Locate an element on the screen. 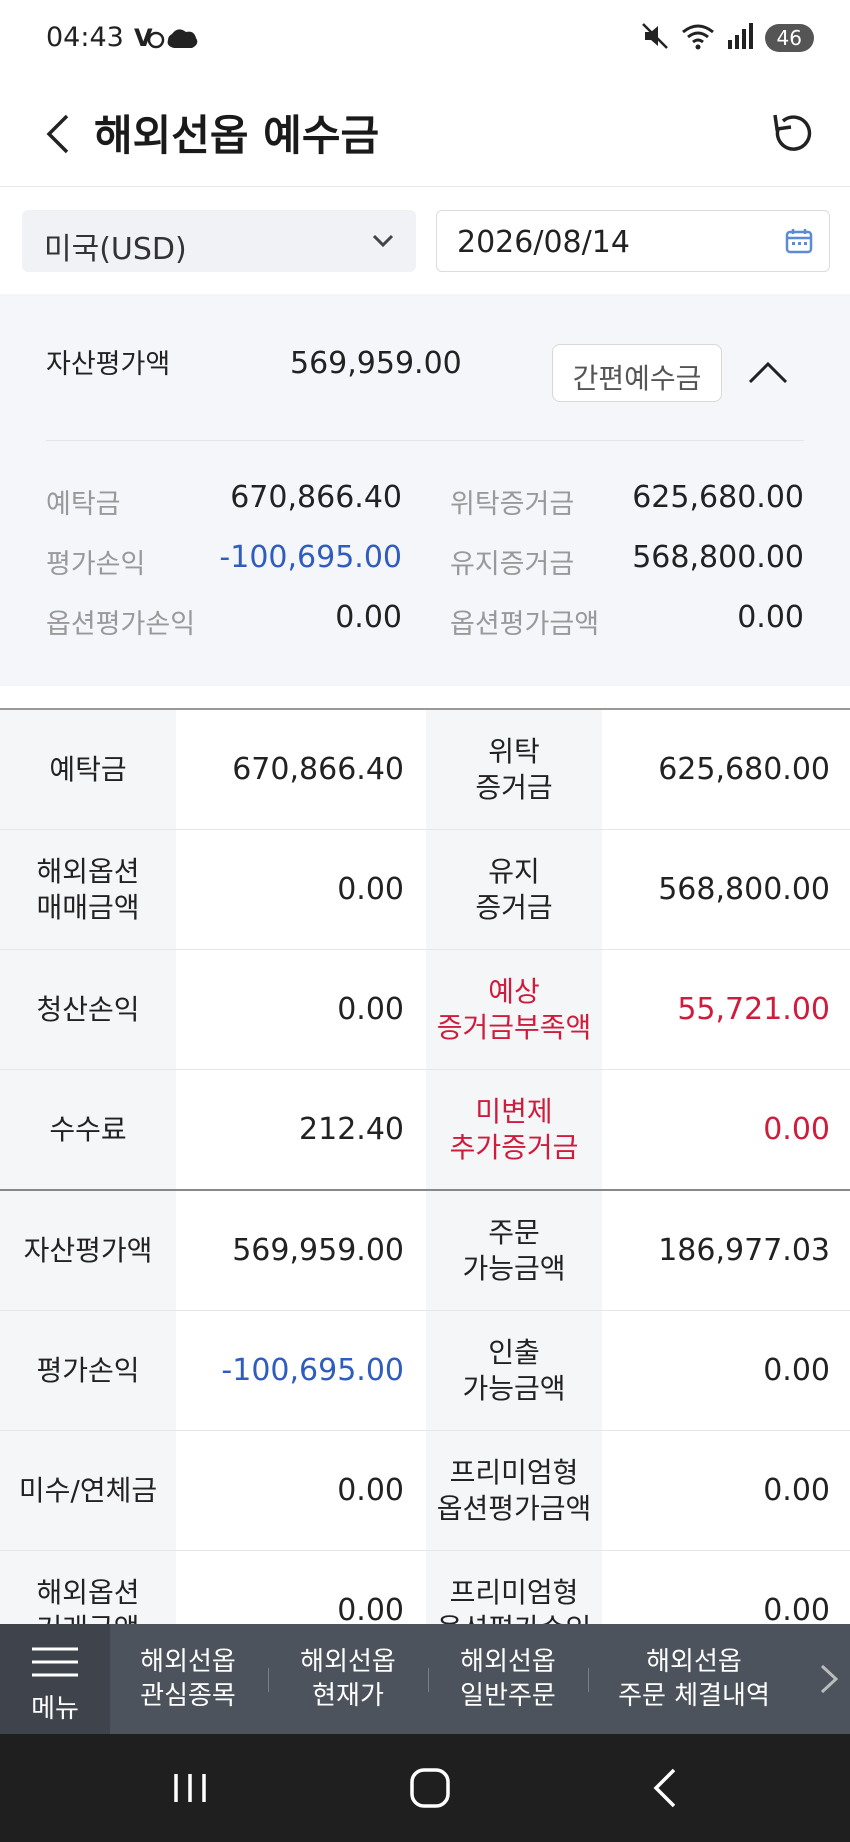 The height and width of the screenshot is (1842, 850). recent-apps-icon is located at coordinates (190, 1788).